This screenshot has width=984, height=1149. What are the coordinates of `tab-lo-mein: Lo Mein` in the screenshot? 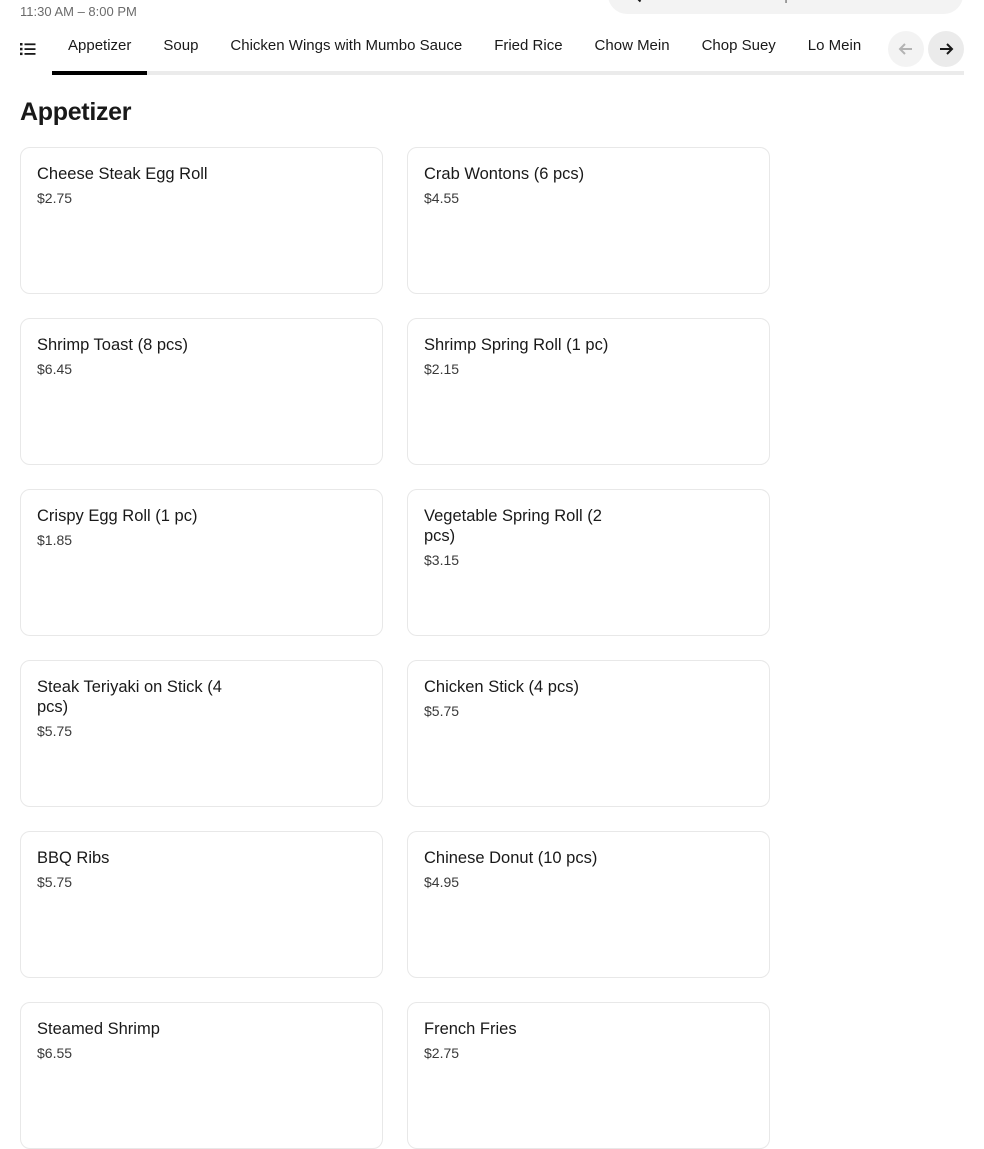 It's located at (833, 48).